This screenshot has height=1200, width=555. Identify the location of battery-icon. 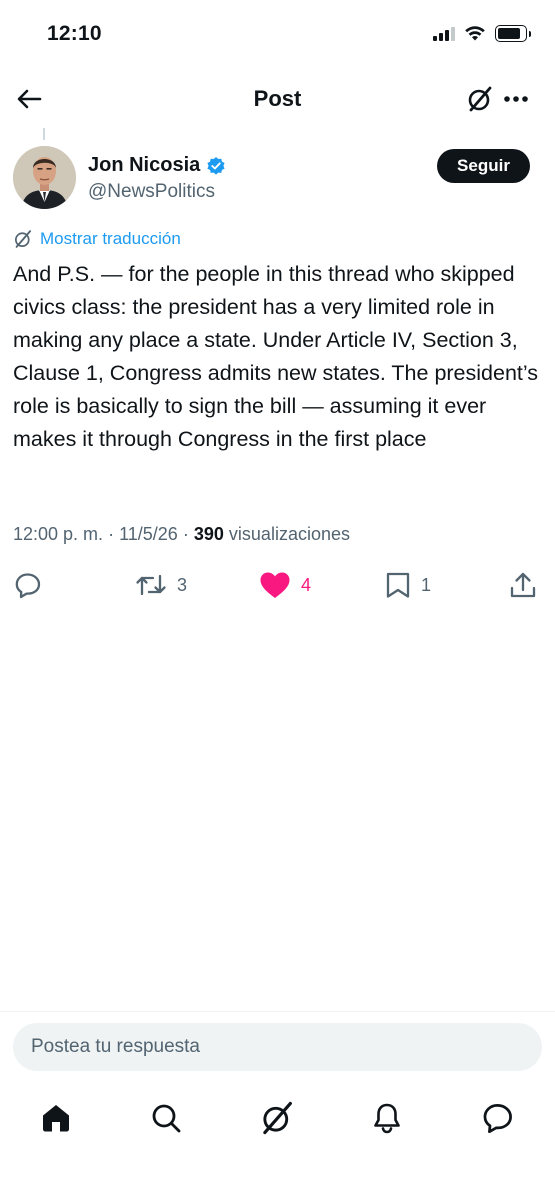
(513, 33).